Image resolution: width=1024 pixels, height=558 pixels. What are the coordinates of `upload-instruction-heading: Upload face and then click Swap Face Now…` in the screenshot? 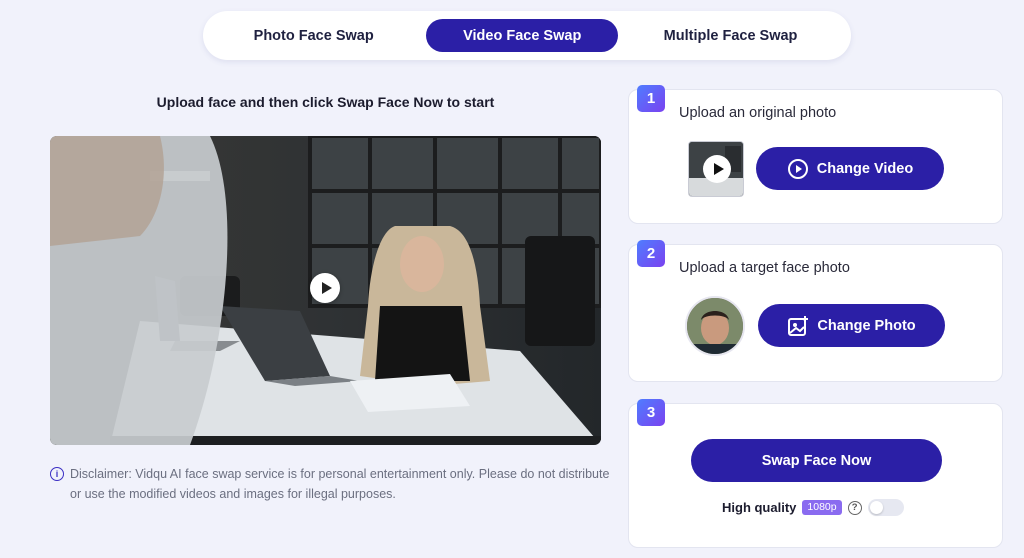 It's located at (325, 102).